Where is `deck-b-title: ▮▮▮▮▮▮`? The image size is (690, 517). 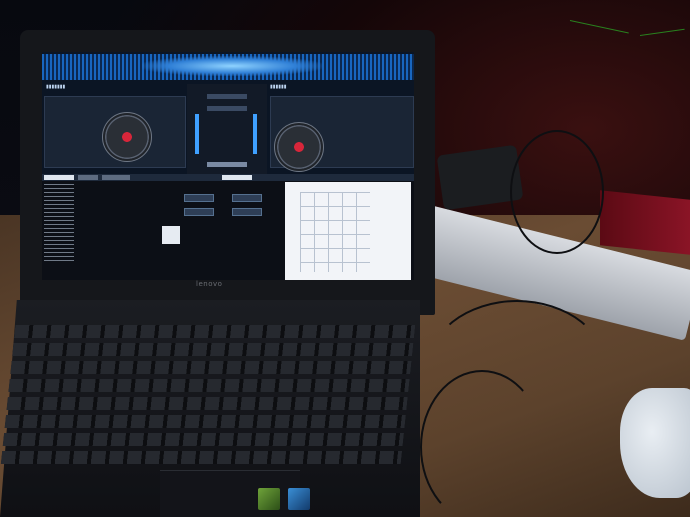 deck-b-title: ▮▮▮▮▮▮ is located at coordinates (278, 87).